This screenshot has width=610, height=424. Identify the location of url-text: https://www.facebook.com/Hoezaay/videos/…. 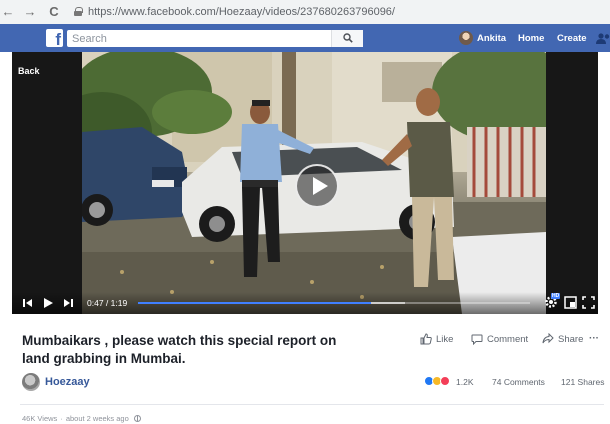
(241, 11).